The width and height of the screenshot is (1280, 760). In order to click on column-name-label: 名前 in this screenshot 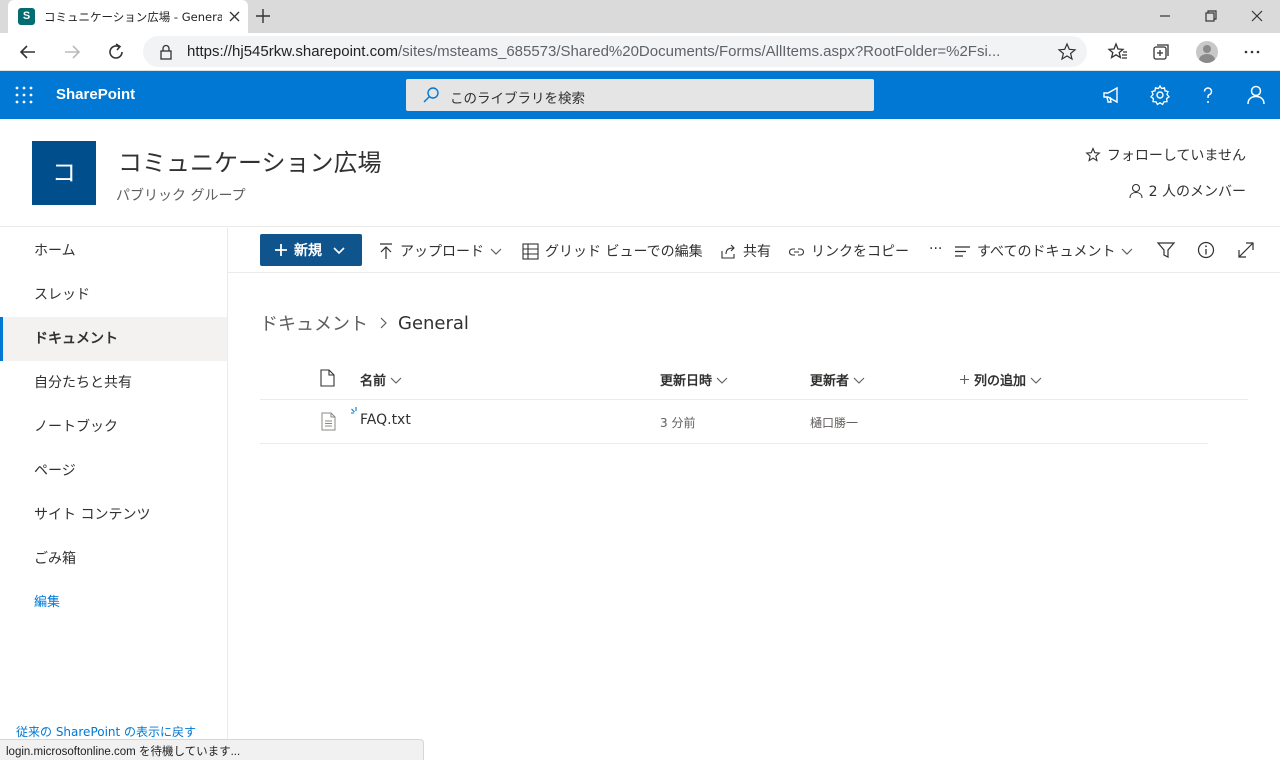, I will do `click(373, 381)`.